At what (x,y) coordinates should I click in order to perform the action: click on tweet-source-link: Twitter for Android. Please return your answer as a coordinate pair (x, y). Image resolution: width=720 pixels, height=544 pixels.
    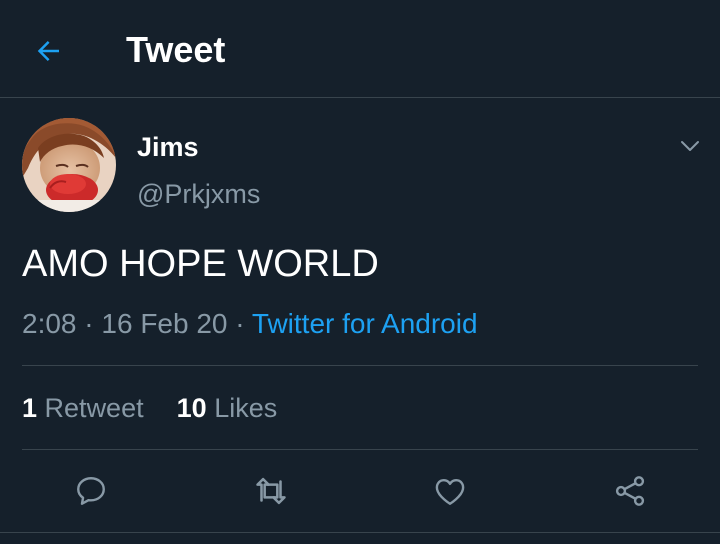
    Looking at the image, I should click on (365, 323).